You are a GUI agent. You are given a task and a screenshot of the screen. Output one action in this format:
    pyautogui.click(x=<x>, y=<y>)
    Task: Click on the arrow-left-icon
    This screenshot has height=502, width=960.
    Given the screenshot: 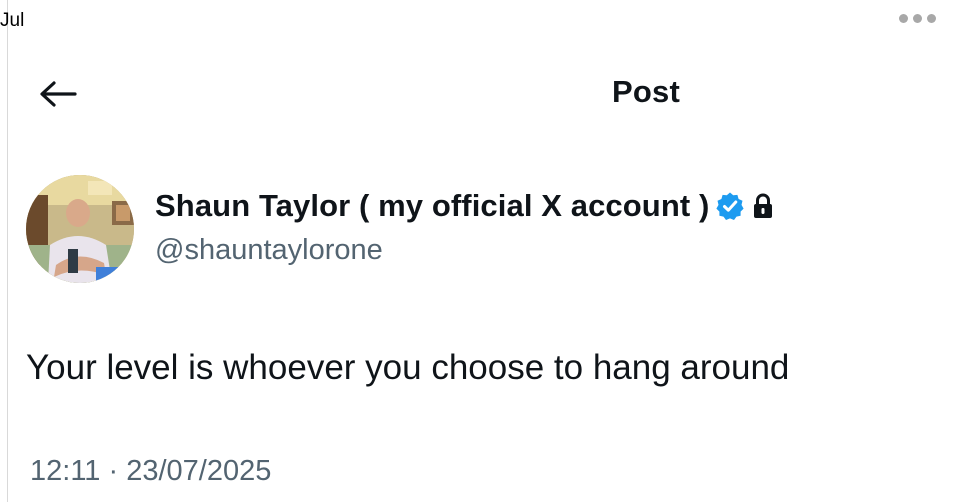 What is the action you would take?
    pyautogui.click(x=58, y=94)
    